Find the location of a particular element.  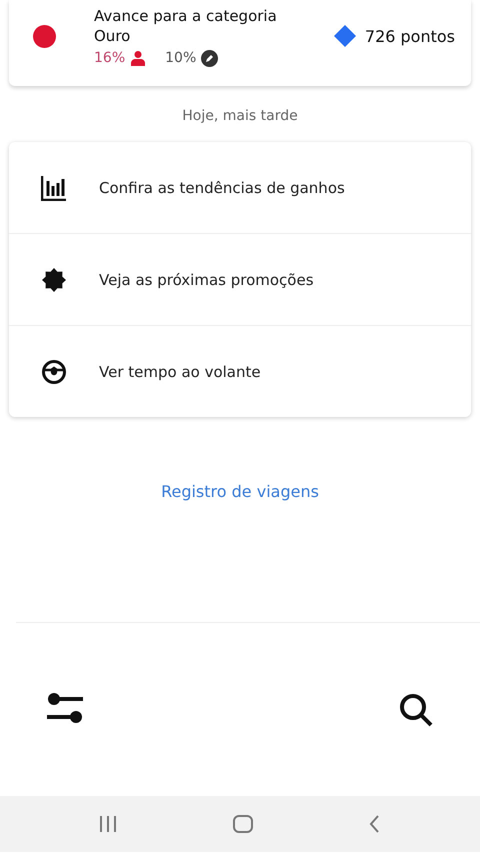

search-icon is located at coordinates (416, 709).